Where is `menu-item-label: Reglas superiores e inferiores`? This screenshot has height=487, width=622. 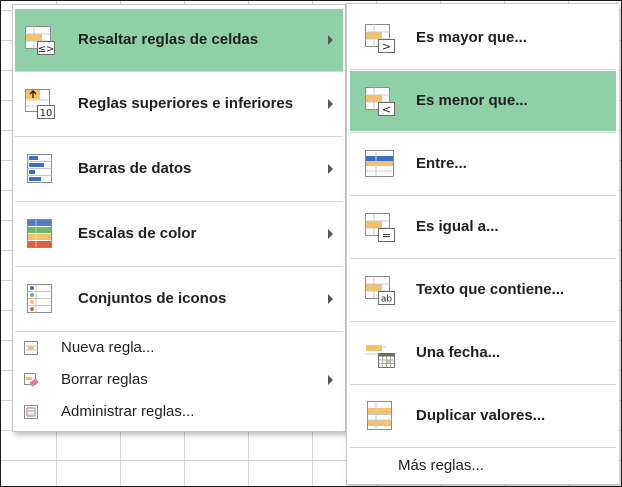 menu-item-label: Reglas superiores e inferiores is located at coordinates (186, 103).